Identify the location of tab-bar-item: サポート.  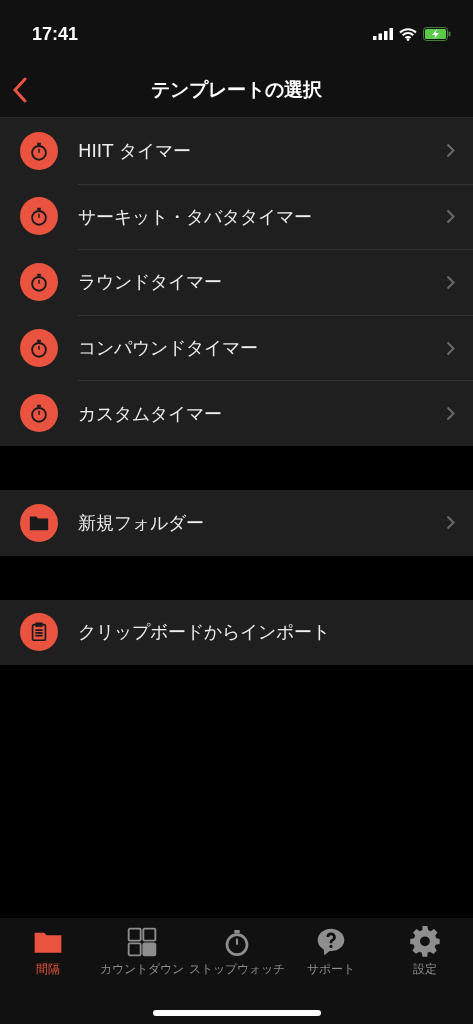
(330, 951).